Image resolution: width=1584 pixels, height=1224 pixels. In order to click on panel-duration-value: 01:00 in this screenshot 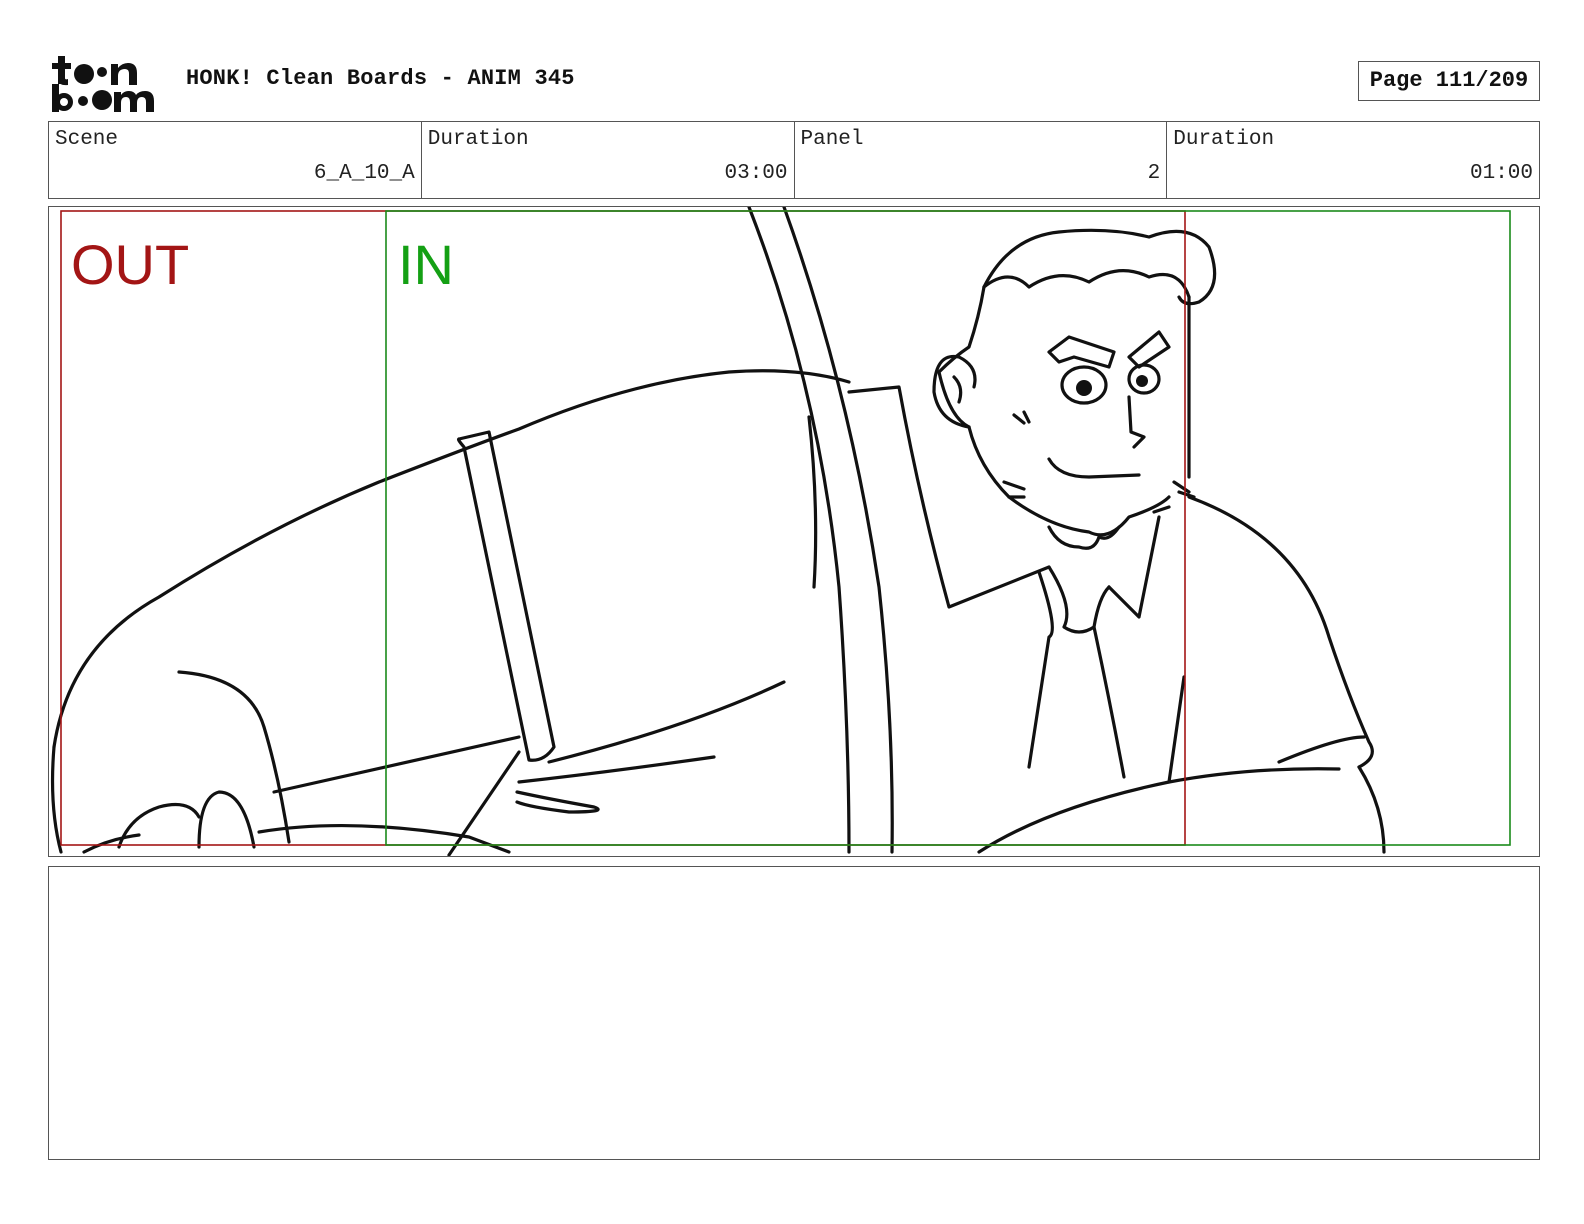, I will do `click(1501, 173)`.